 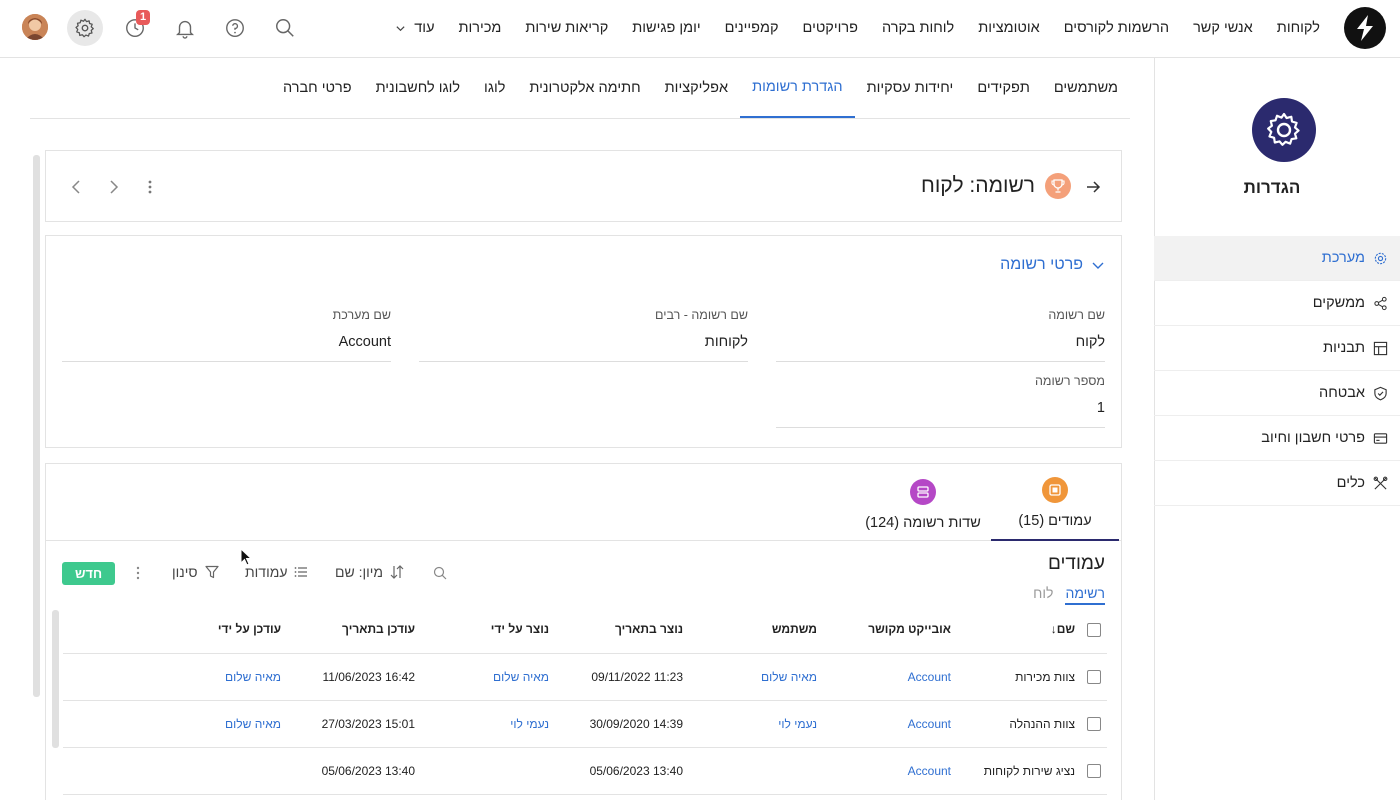 I want to click on record-number-field: מספר רשומה 1, so click(x=940, y=401).